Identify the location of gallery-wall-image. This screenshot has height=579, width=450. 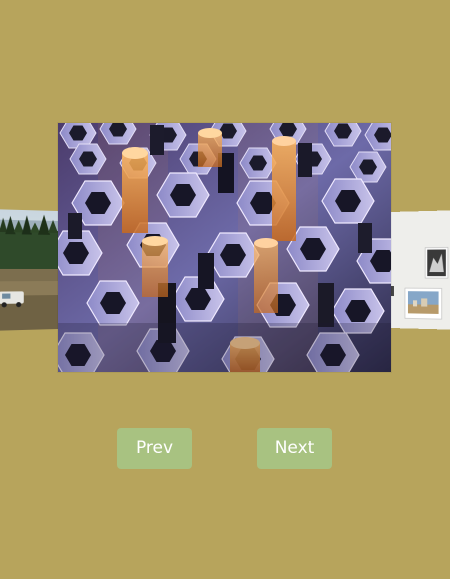
(420, 270).